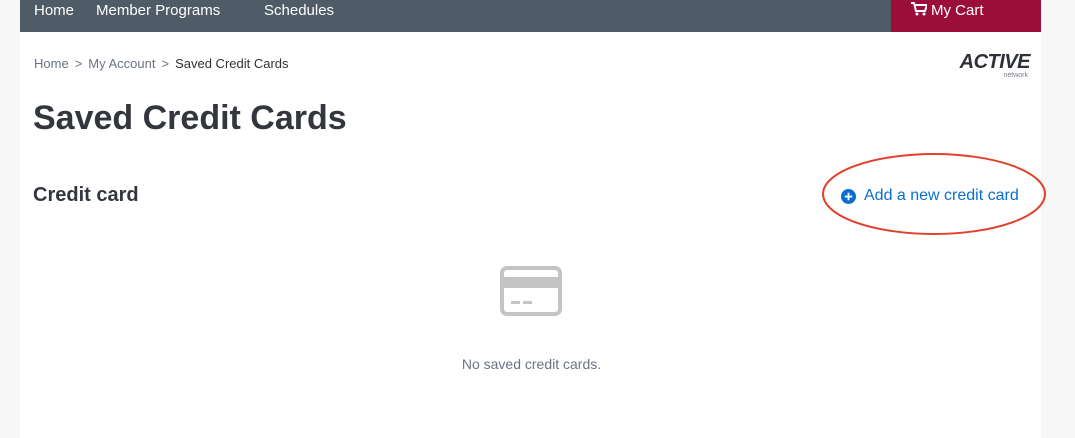  What do you see at coordinates (121, 63) in the screenshot?
I see `breadcrumb-my-account: My Account` at bounding box center [121, 63].